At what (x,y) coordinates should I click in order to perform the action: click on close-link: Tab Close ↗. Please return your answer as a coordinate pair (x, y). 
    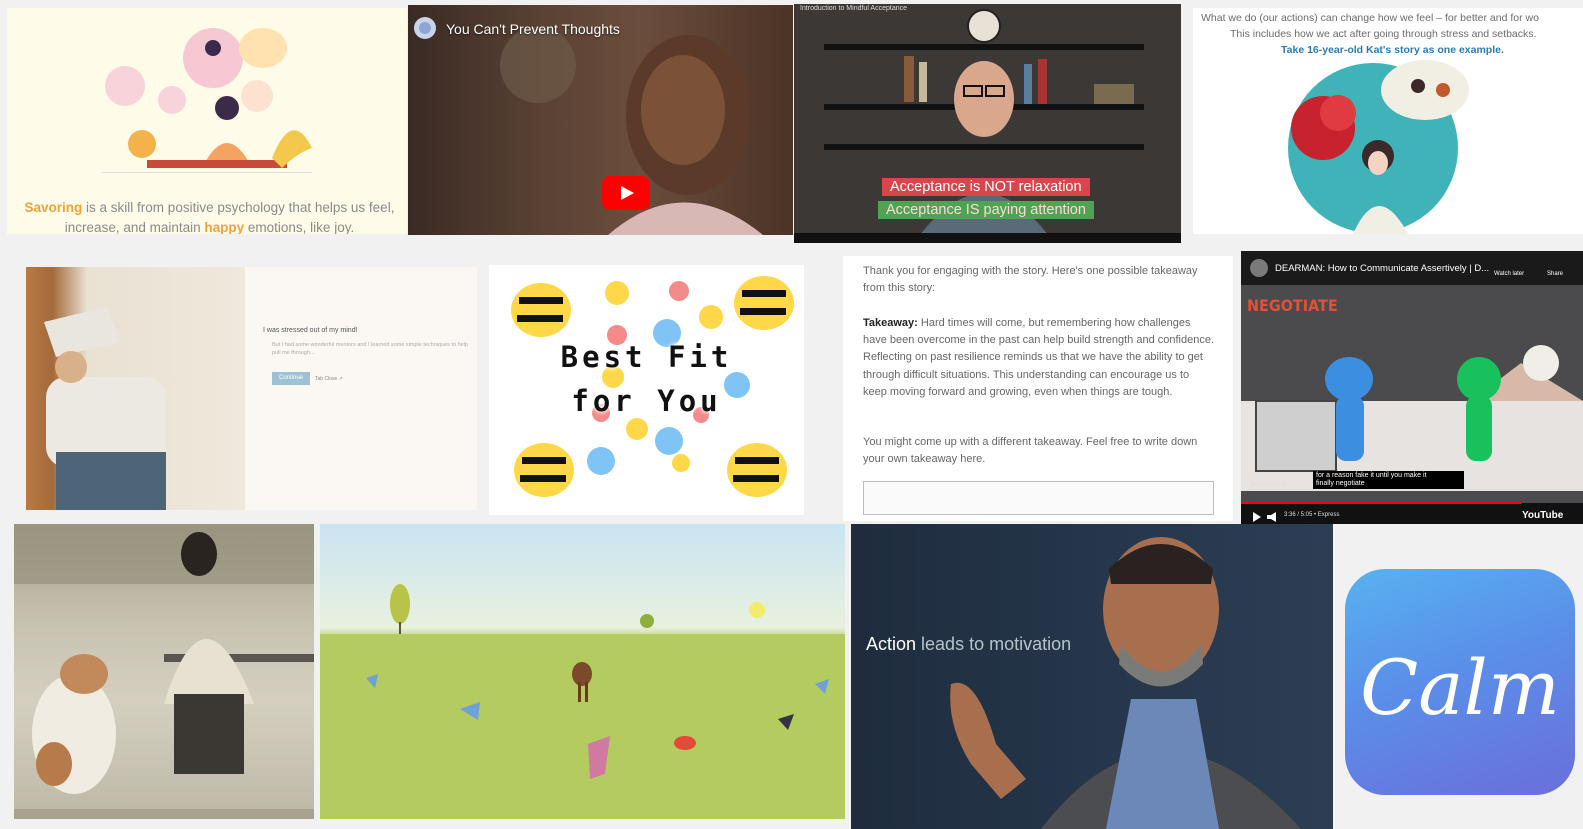
    Looking at the image, I should click on (329, 379).